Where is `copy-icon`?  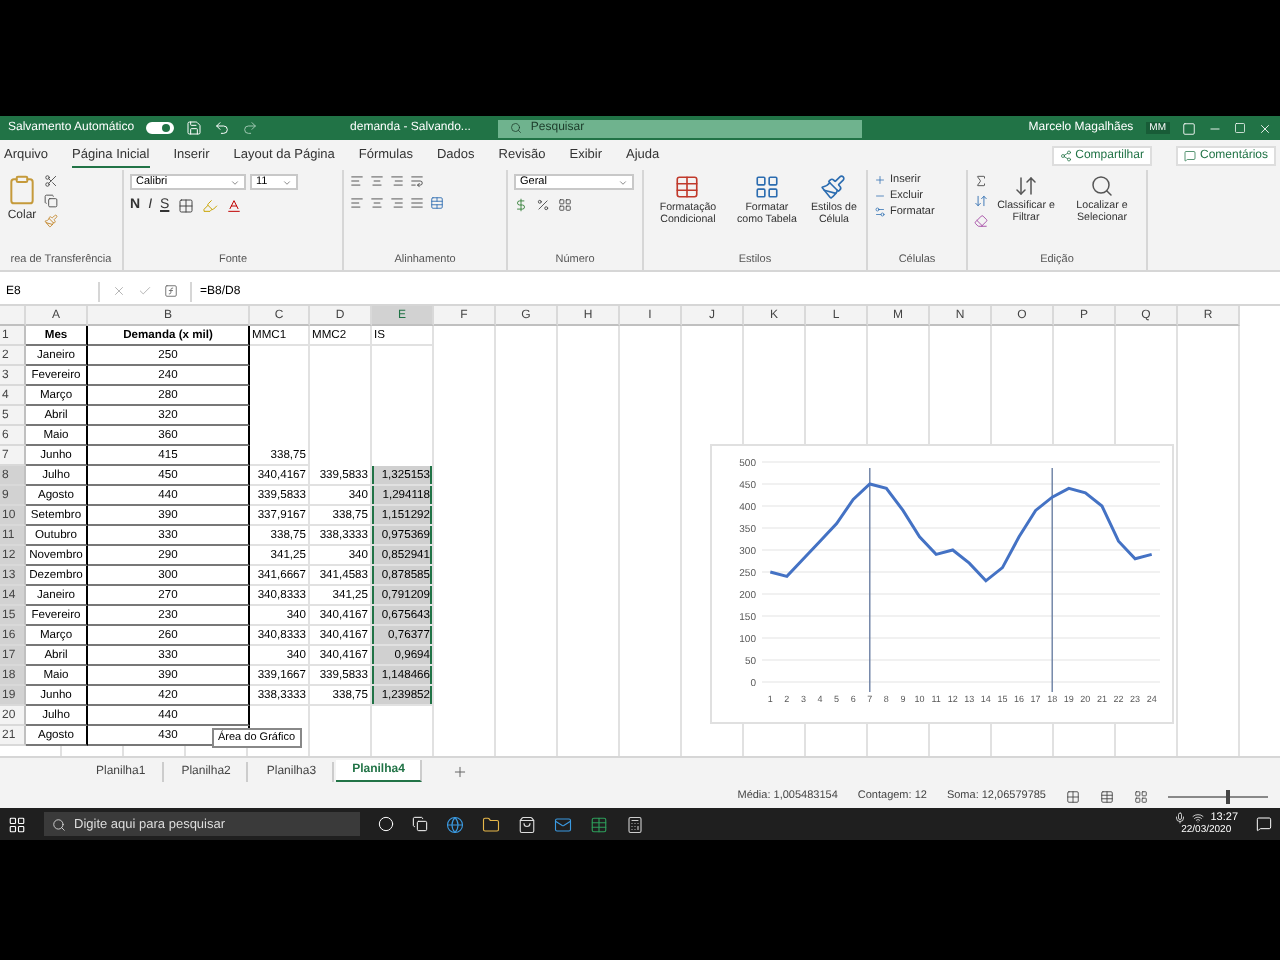
copy-icon is located at coordinates (51, 201).